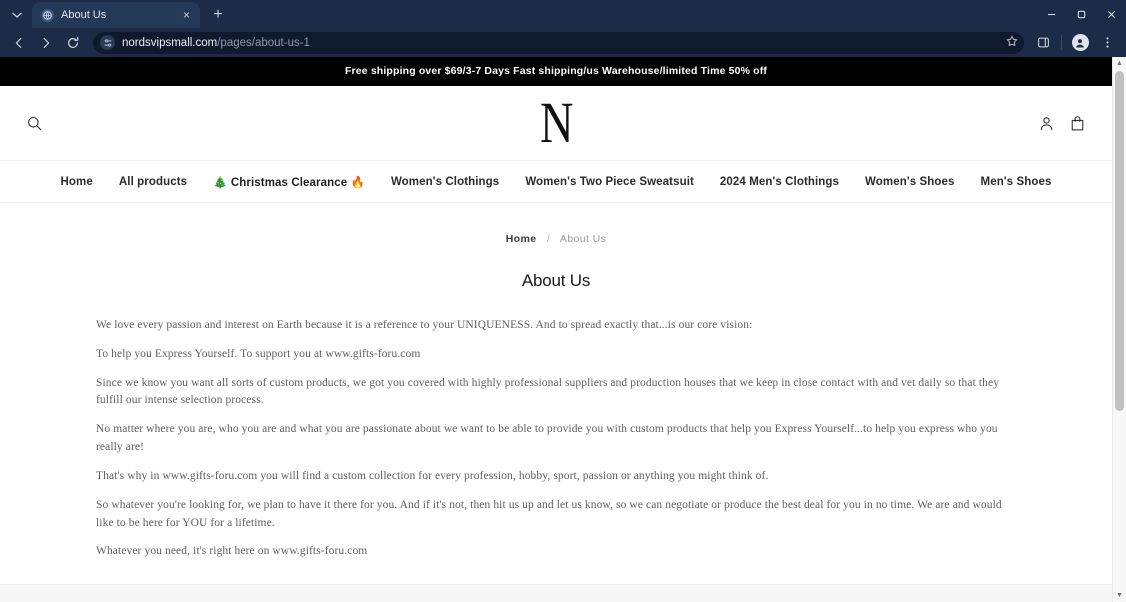 Image resolution: width=1126 pixels, height=602 pixels. Describe the element at coordinates (1046, 123) in the screenshot. I see `account-icon` at that location.